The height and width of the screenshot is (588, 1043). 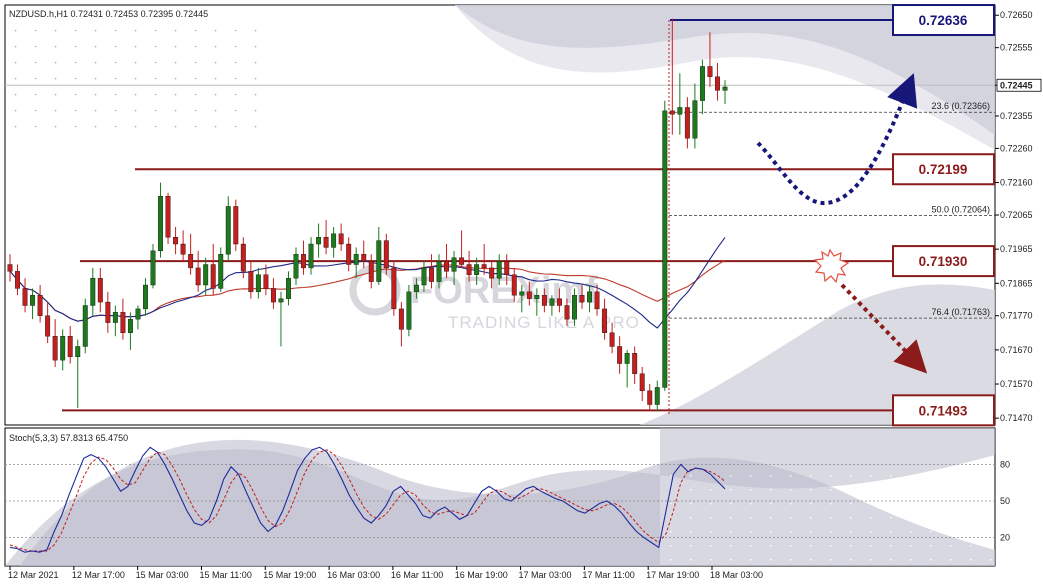 I want to click on fib-label: 76.4 (0.71763), so click(x=960, y=312).